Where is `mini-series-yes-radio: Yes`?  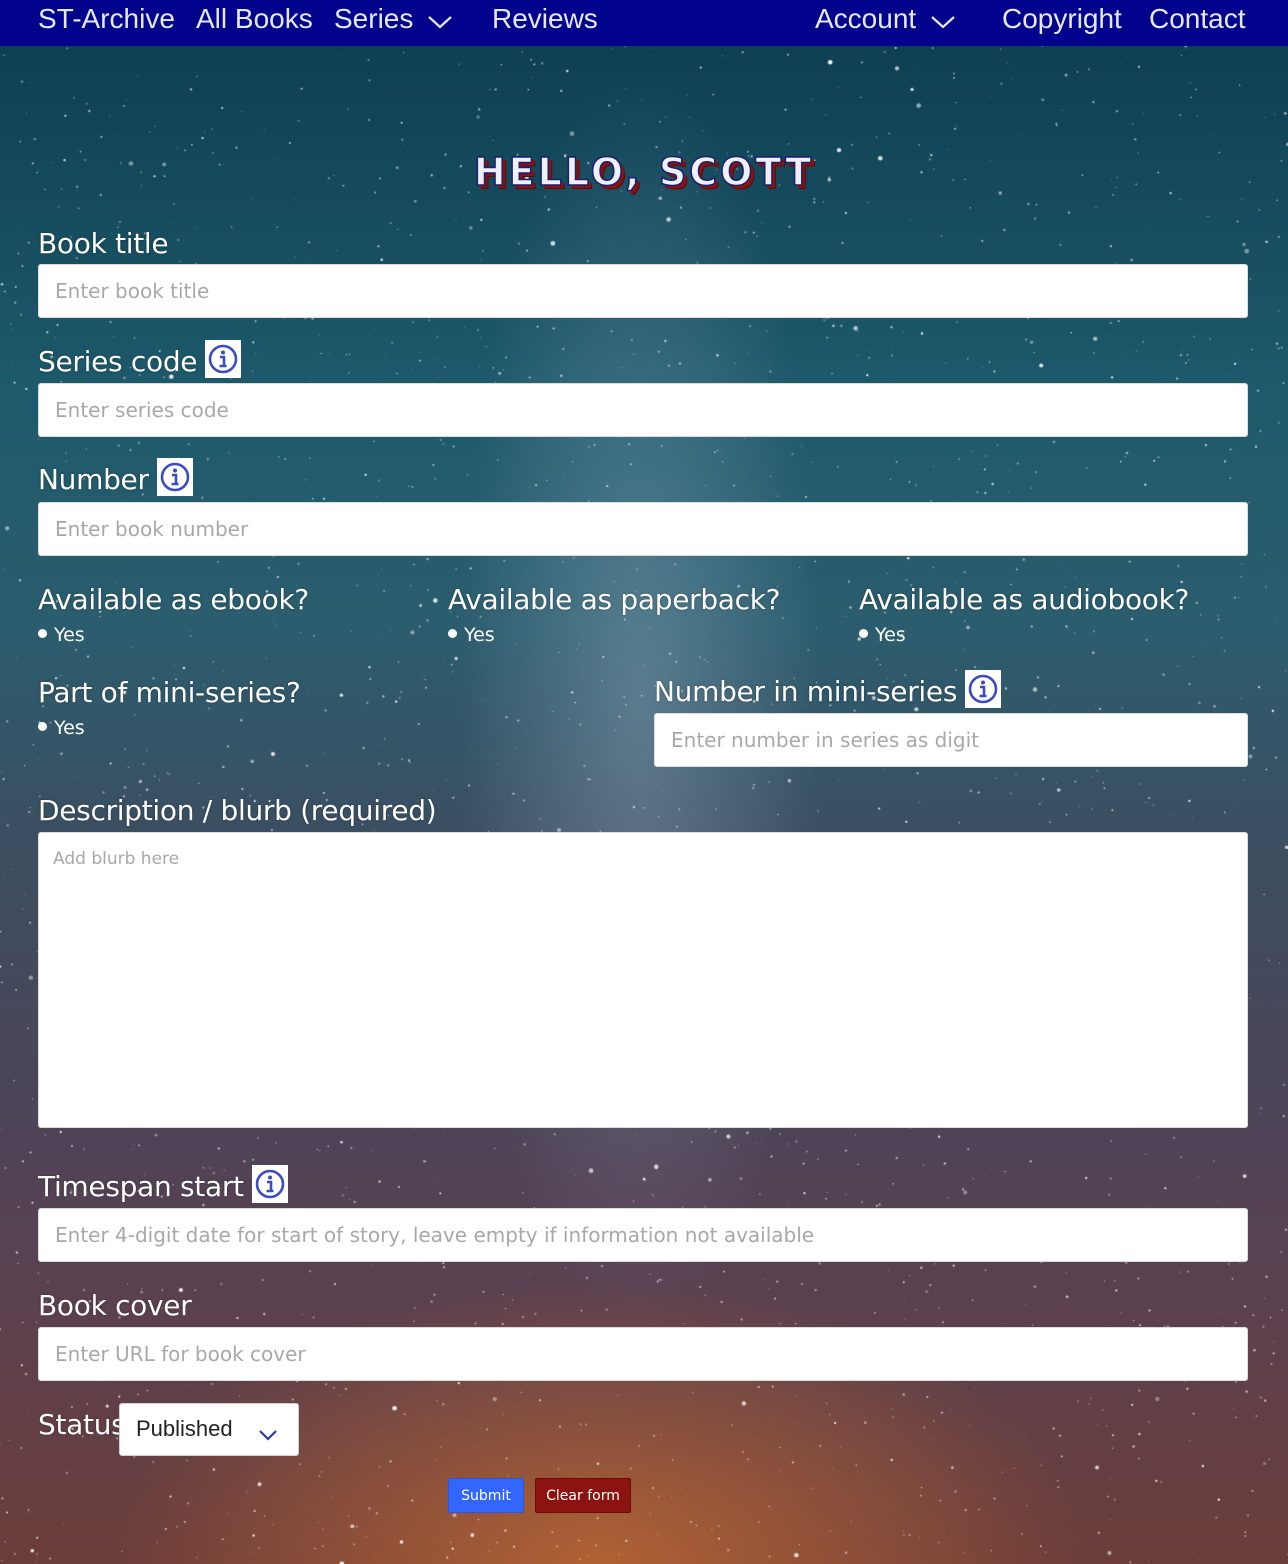
mini-series-yes-radio: Yes is located at coordinates (61, 728).